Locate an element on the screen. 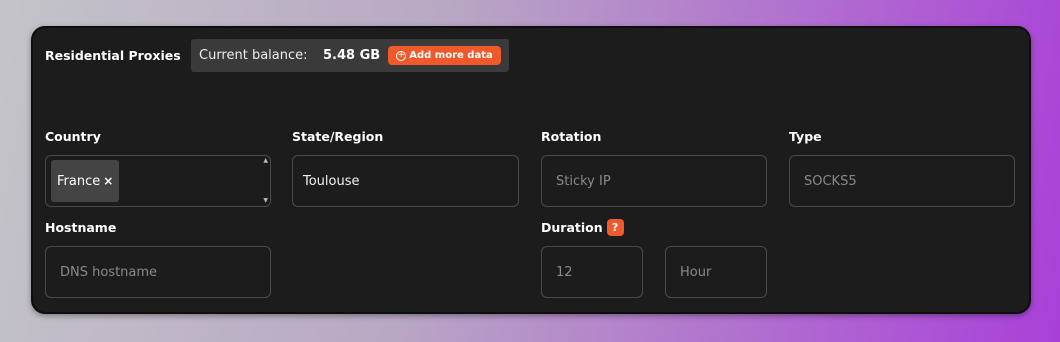  country-chip: France × is located at coordinates (85, 181).